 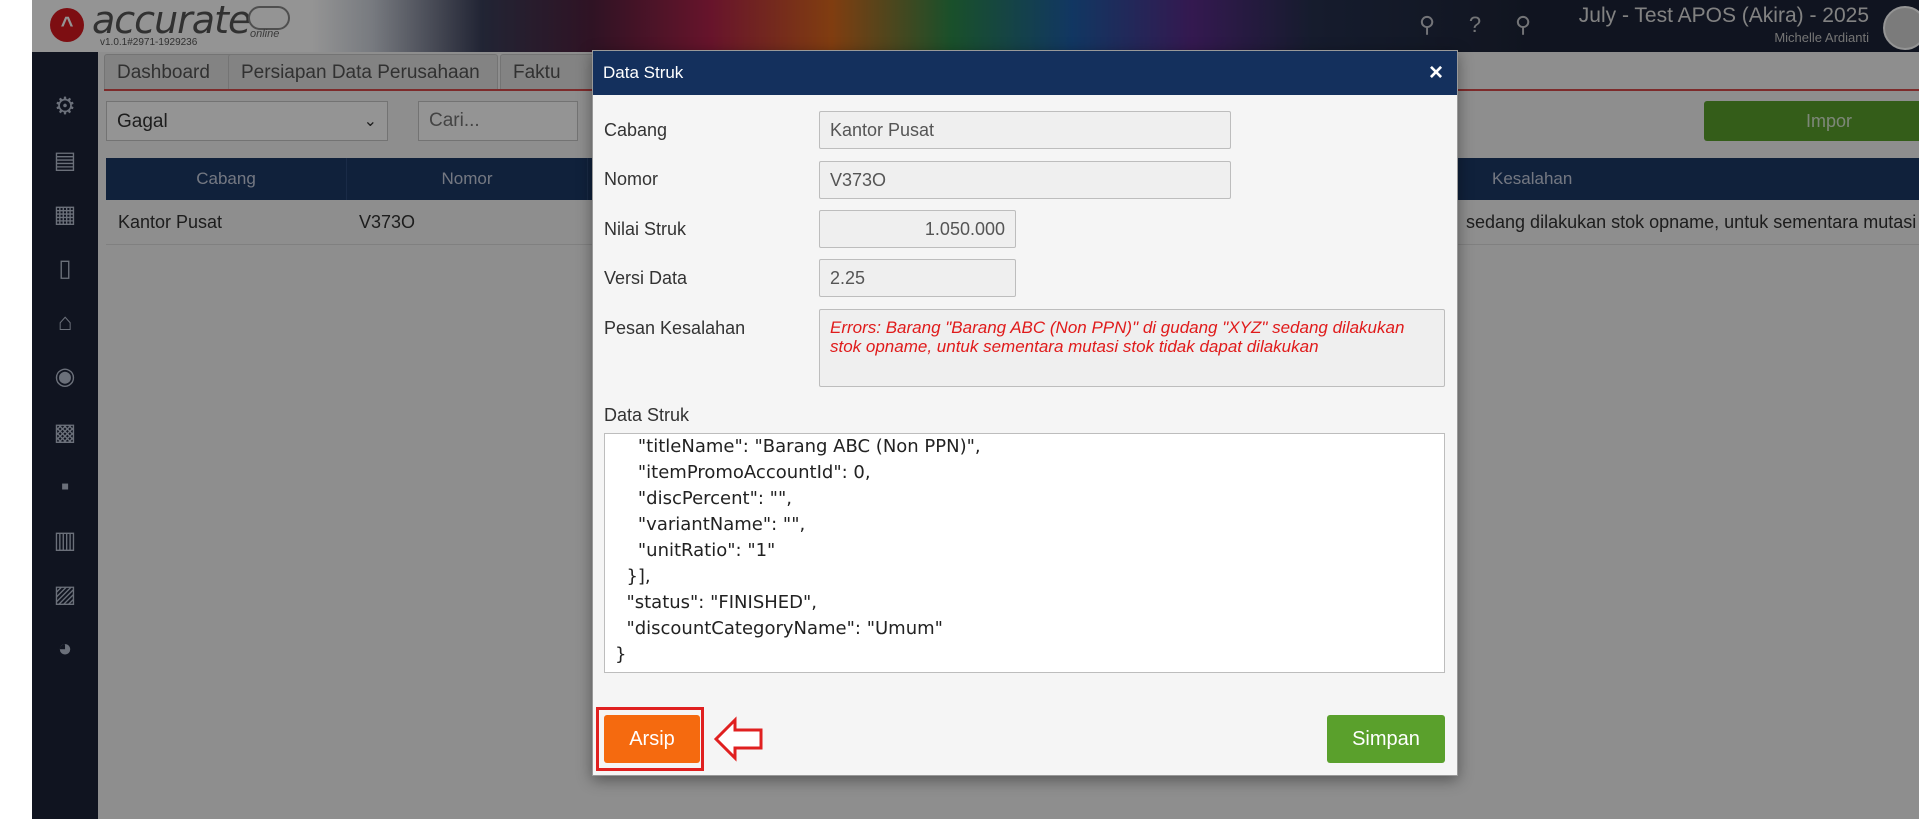 I want to click on data-struk-label: Data Struk, so click(x=647, y=415).